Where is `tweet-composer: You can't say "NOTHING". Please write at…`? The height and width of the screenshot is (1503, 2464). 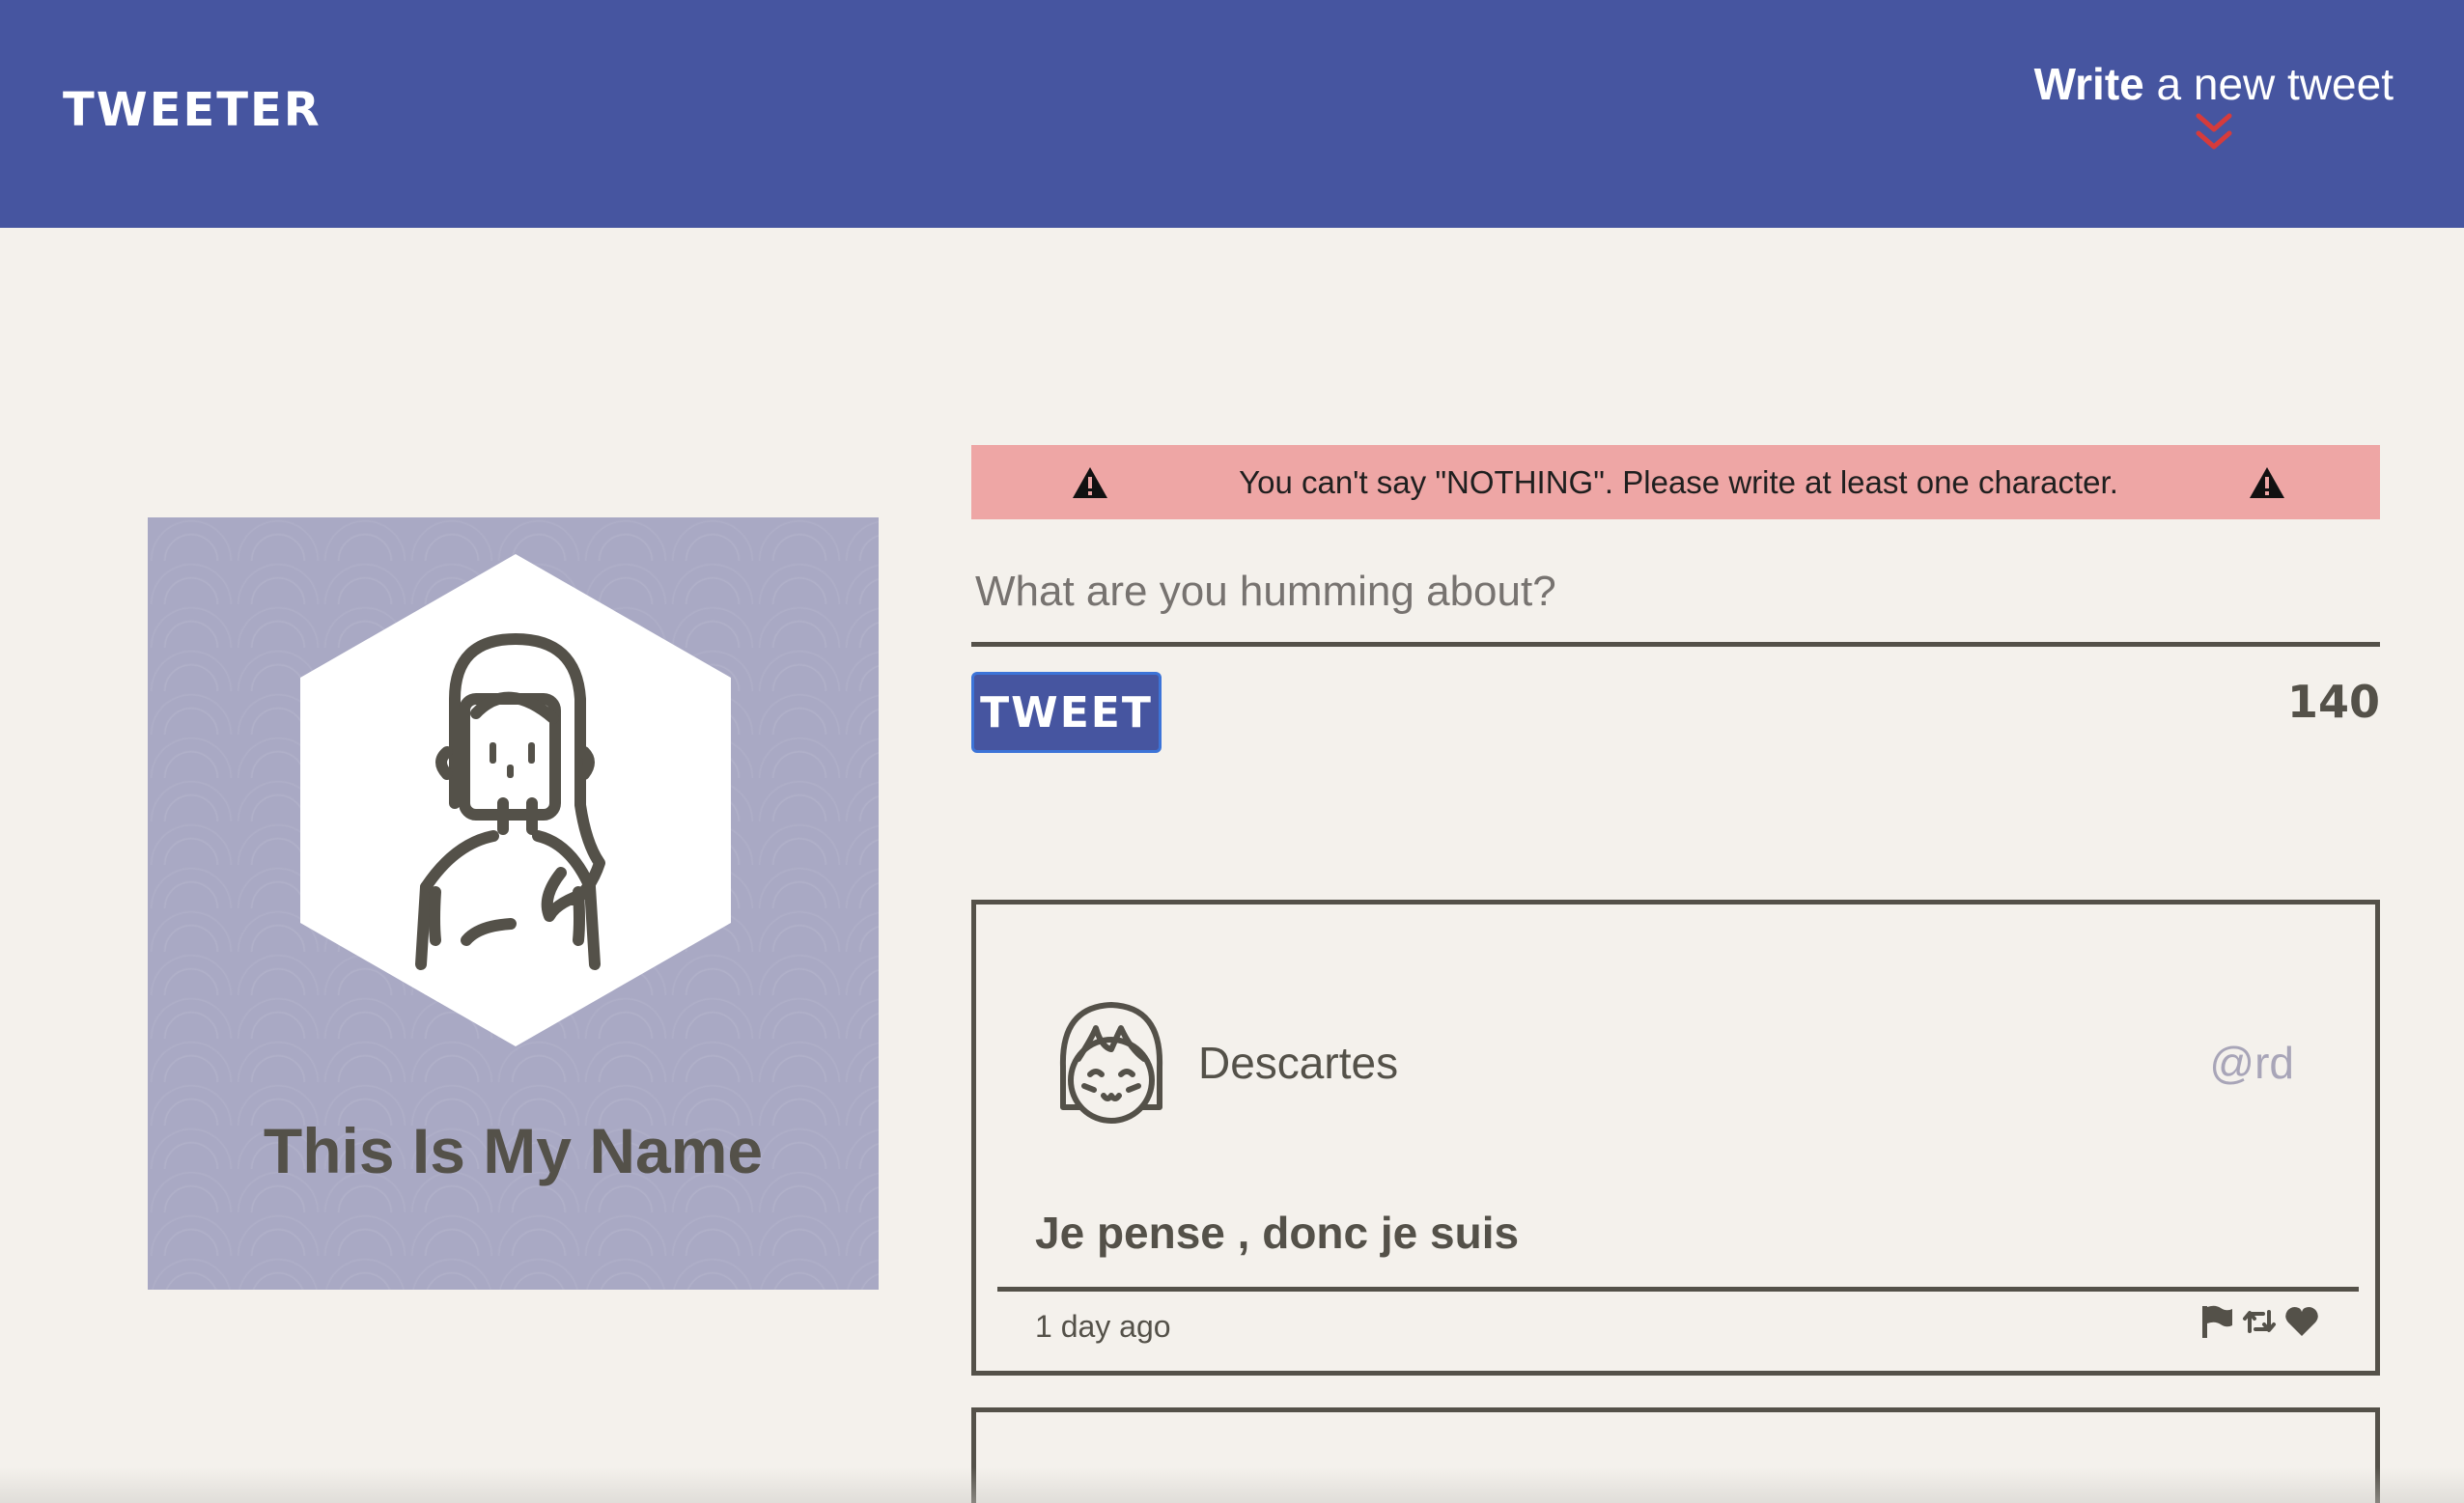 tweet-composer: You can't say "NOTHING". Please write at… is located at coordinates (1676, 600).